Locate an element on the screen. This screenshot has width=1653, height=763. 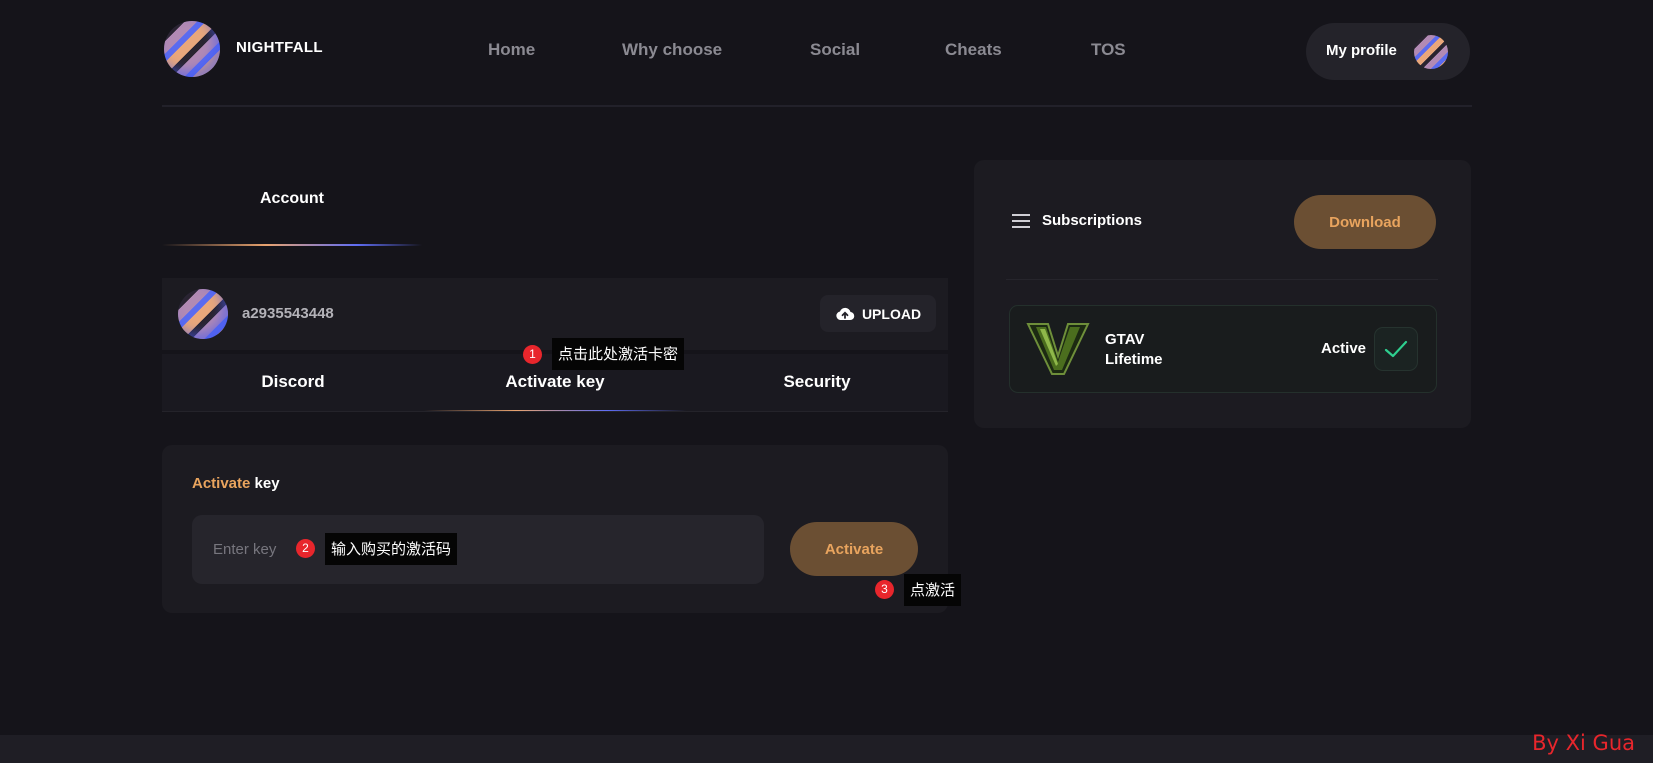
header-divider is located at coordinates (817, 106).